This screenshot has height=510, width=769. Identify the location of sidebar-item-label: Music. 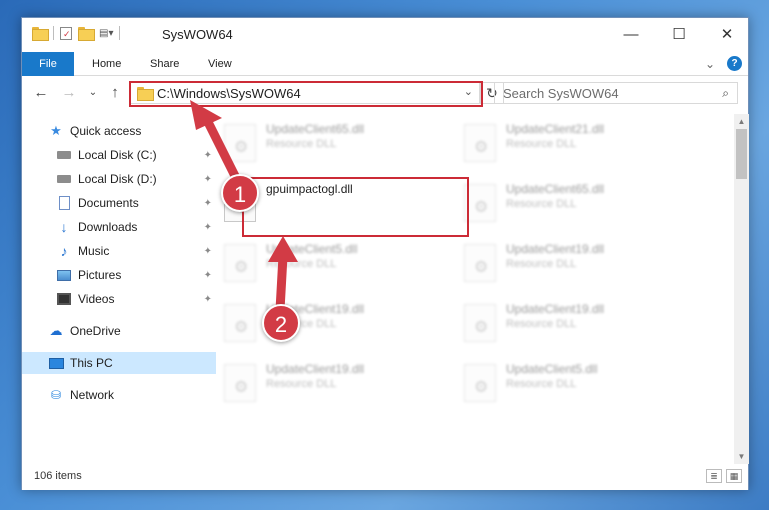
(94, 251).